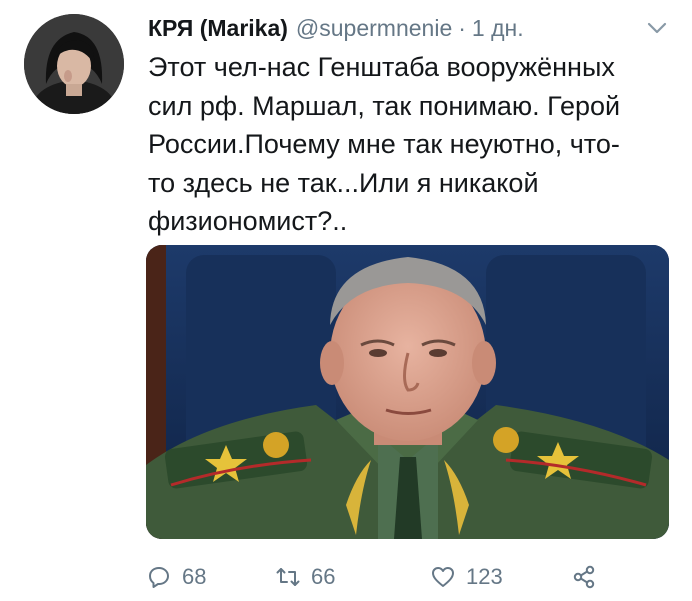  I want to click on chevron-down-icon, so click(657, 28).